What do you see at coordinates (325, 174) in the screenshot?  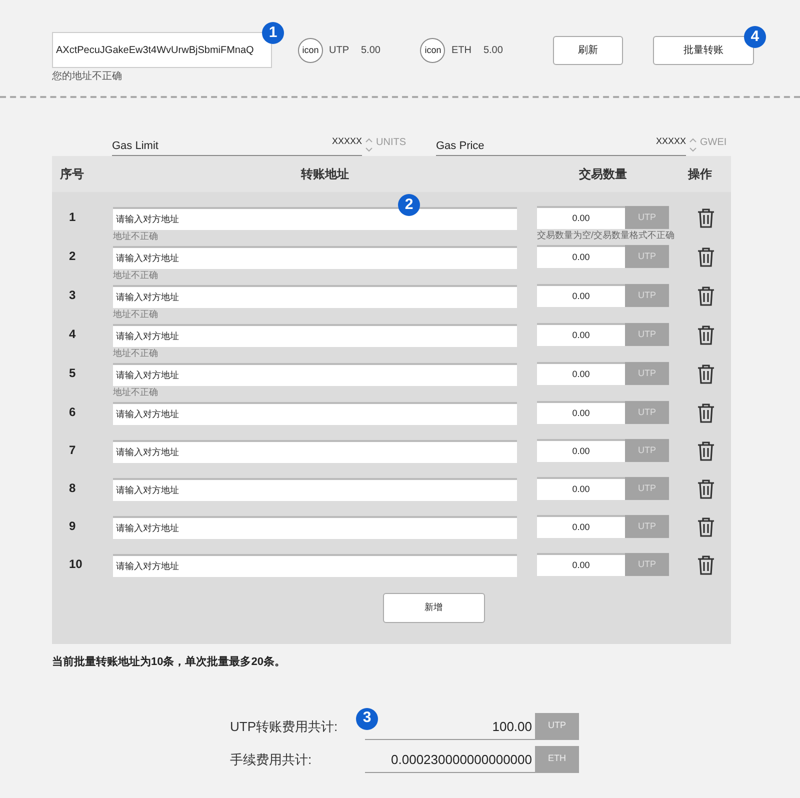 I see `column-header: 转账地址` at bounding box center [325, 174].